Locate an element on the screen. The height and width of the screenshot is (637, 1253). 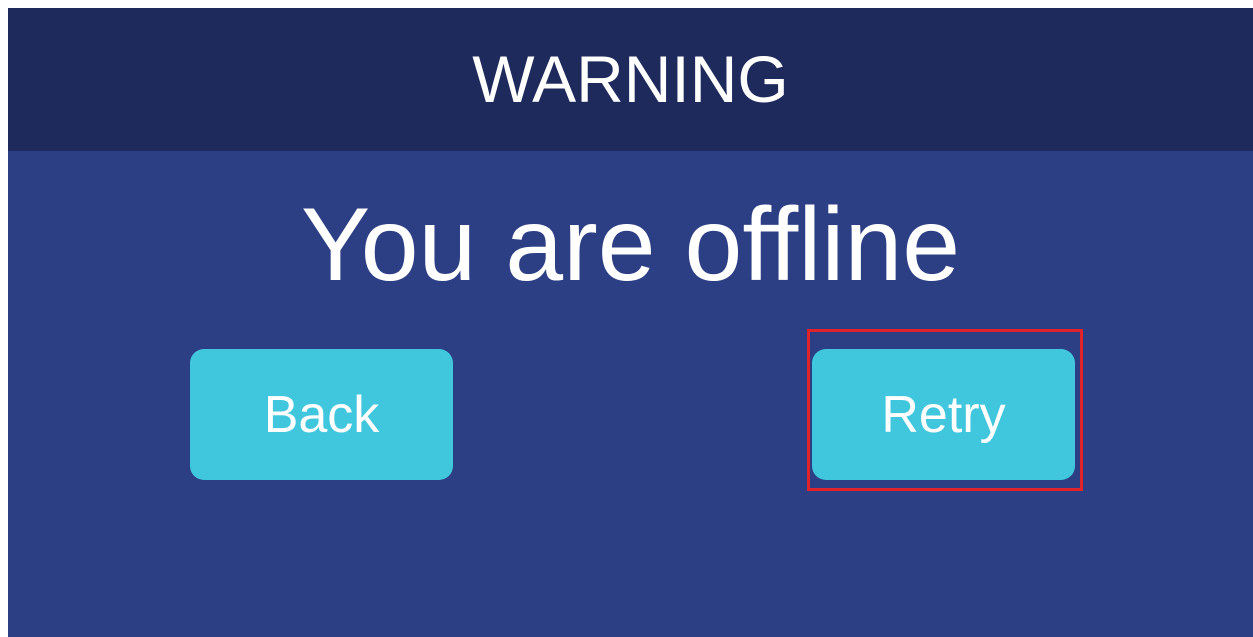
back-button-label: Back is located at coordinates (321, 414).